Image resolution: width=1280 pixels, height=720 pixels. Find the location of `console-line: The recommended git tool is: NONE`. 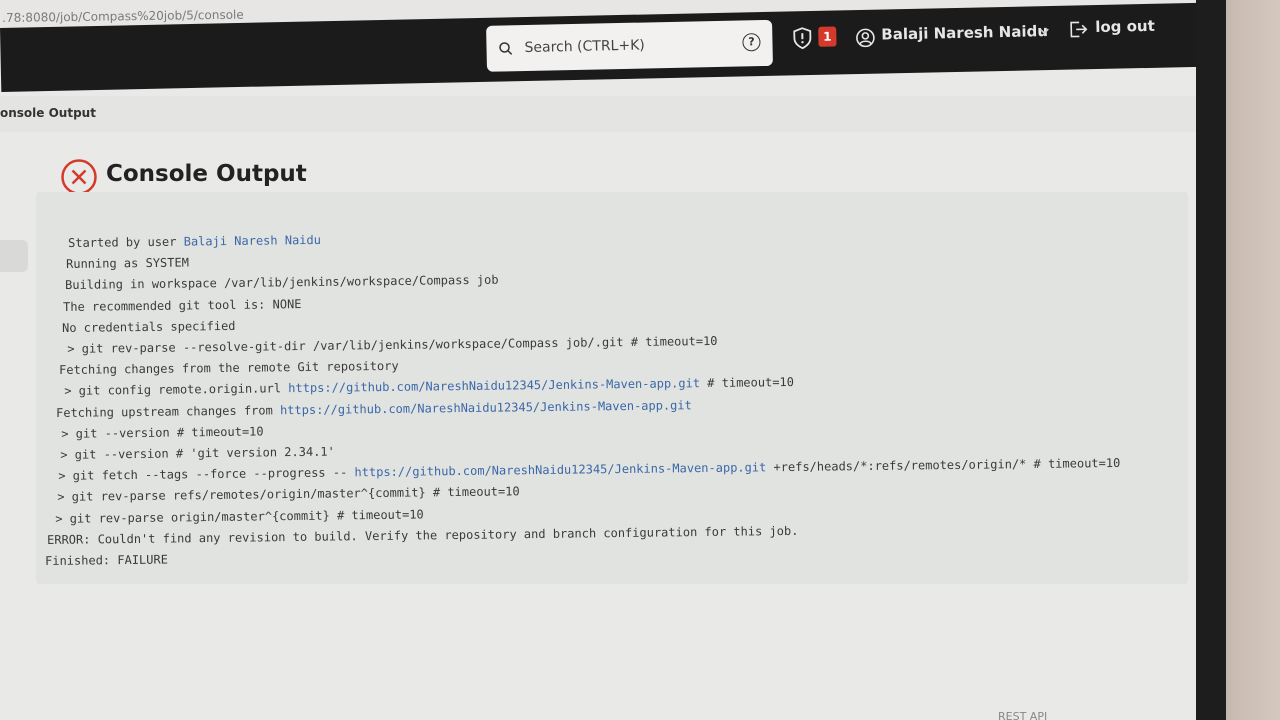

console-line: The recommended git tool is: NONE is located at coordinates (182, 305).